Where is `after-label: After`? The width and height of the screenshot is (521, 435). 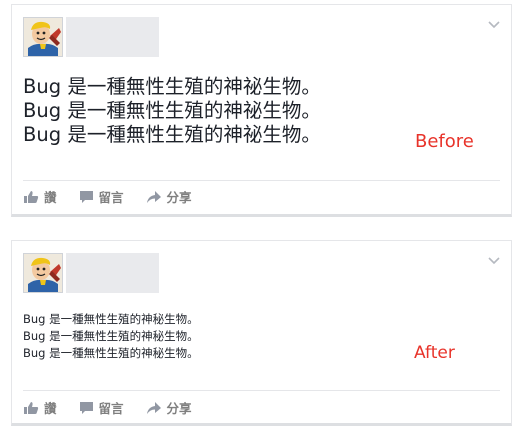
after-label: After is located at coordinates (434, 353).